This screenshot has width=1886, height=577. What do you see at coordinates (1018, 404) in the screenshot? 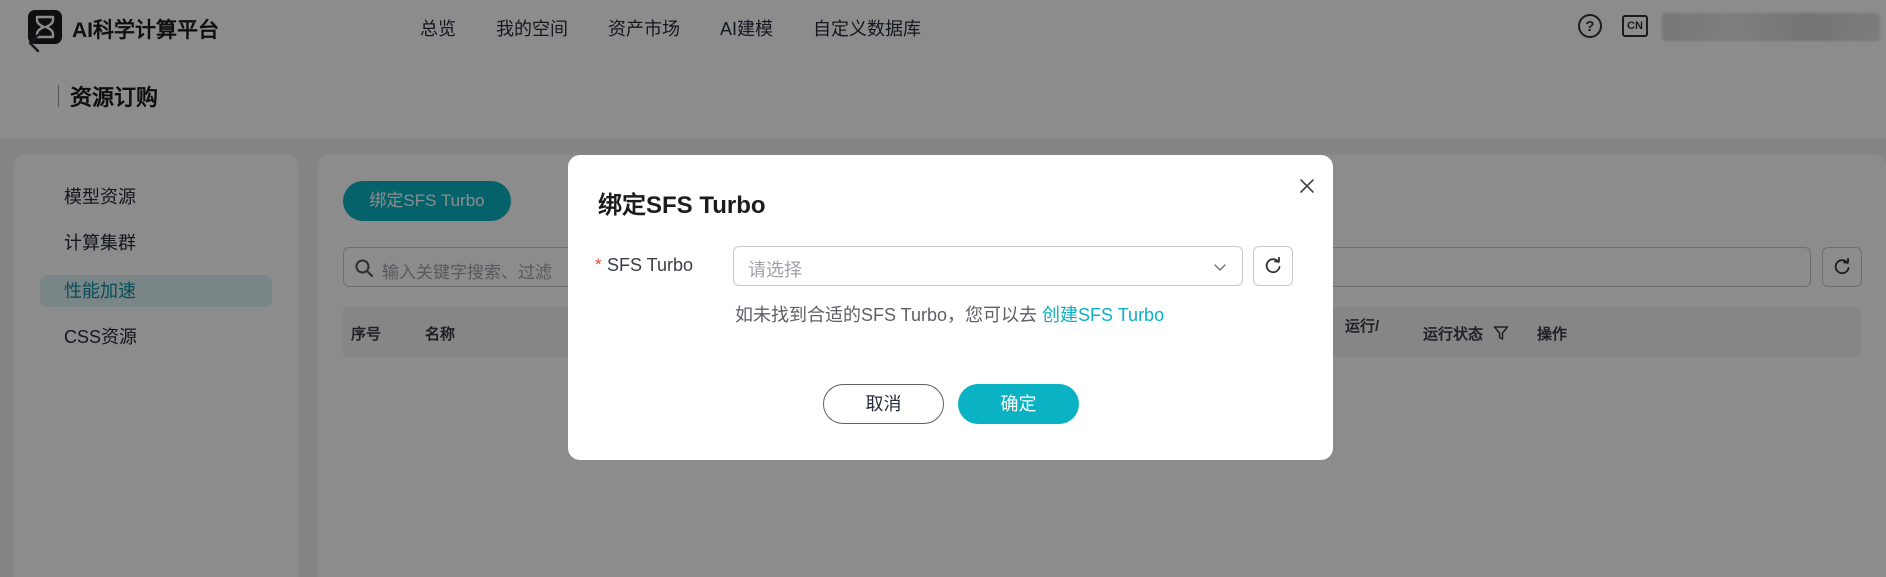
I see `confirm-button: 确定` at bounding box center [1018, 404].